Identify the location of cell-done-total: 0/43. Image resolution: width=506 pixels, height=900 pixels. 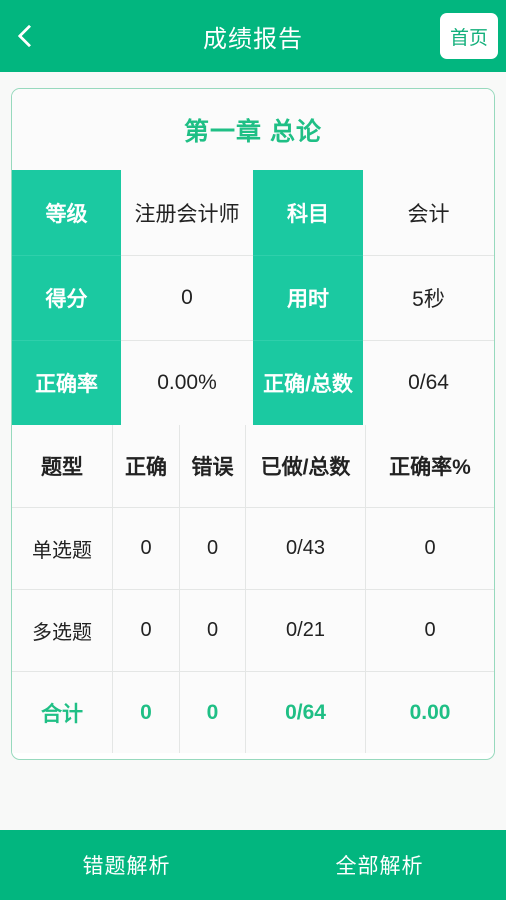
(305, 548).